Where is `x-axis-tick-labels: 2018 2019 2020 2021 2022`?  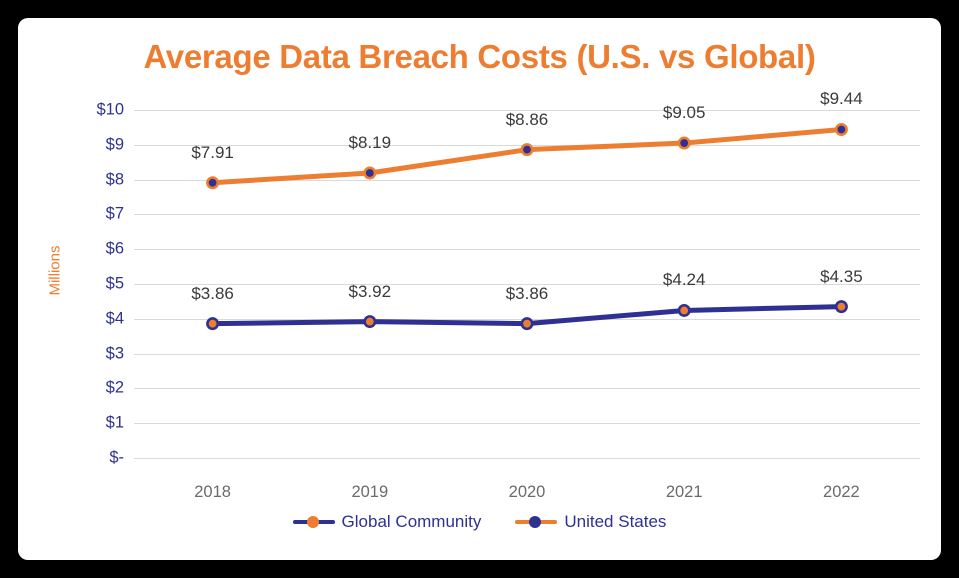 x-axis-tick-labels: 2018 2019 2020 2021 2022 is located at coordinates (527, 496).